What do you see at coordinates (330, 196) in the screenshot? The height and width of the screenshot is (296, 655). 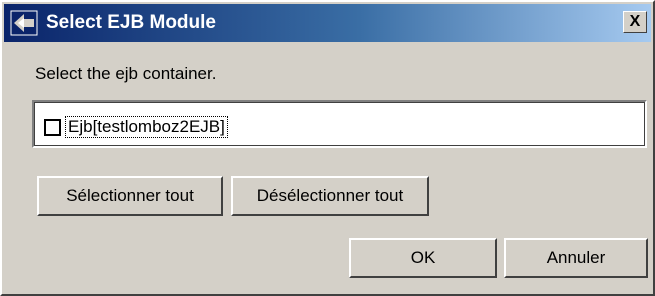 I see `deselect-all-button: Désélectionner tout` at bounding box center [330, 196].